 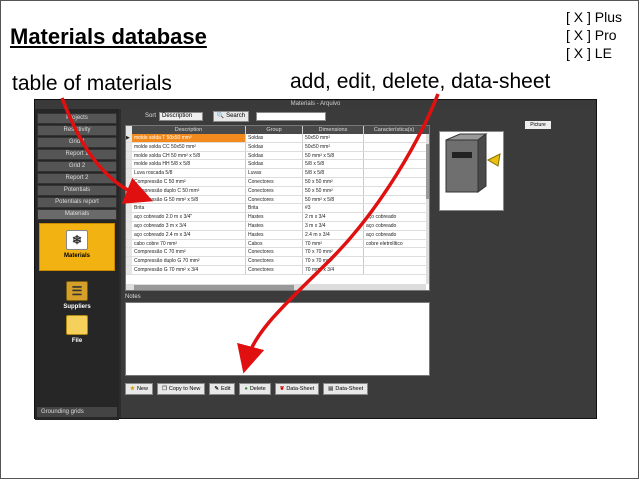 What do you see at coordinates (77, 166) in the screenshot?
I see `sidebar-item-grid-2: Grid 2` at bounding box center [77, 166].